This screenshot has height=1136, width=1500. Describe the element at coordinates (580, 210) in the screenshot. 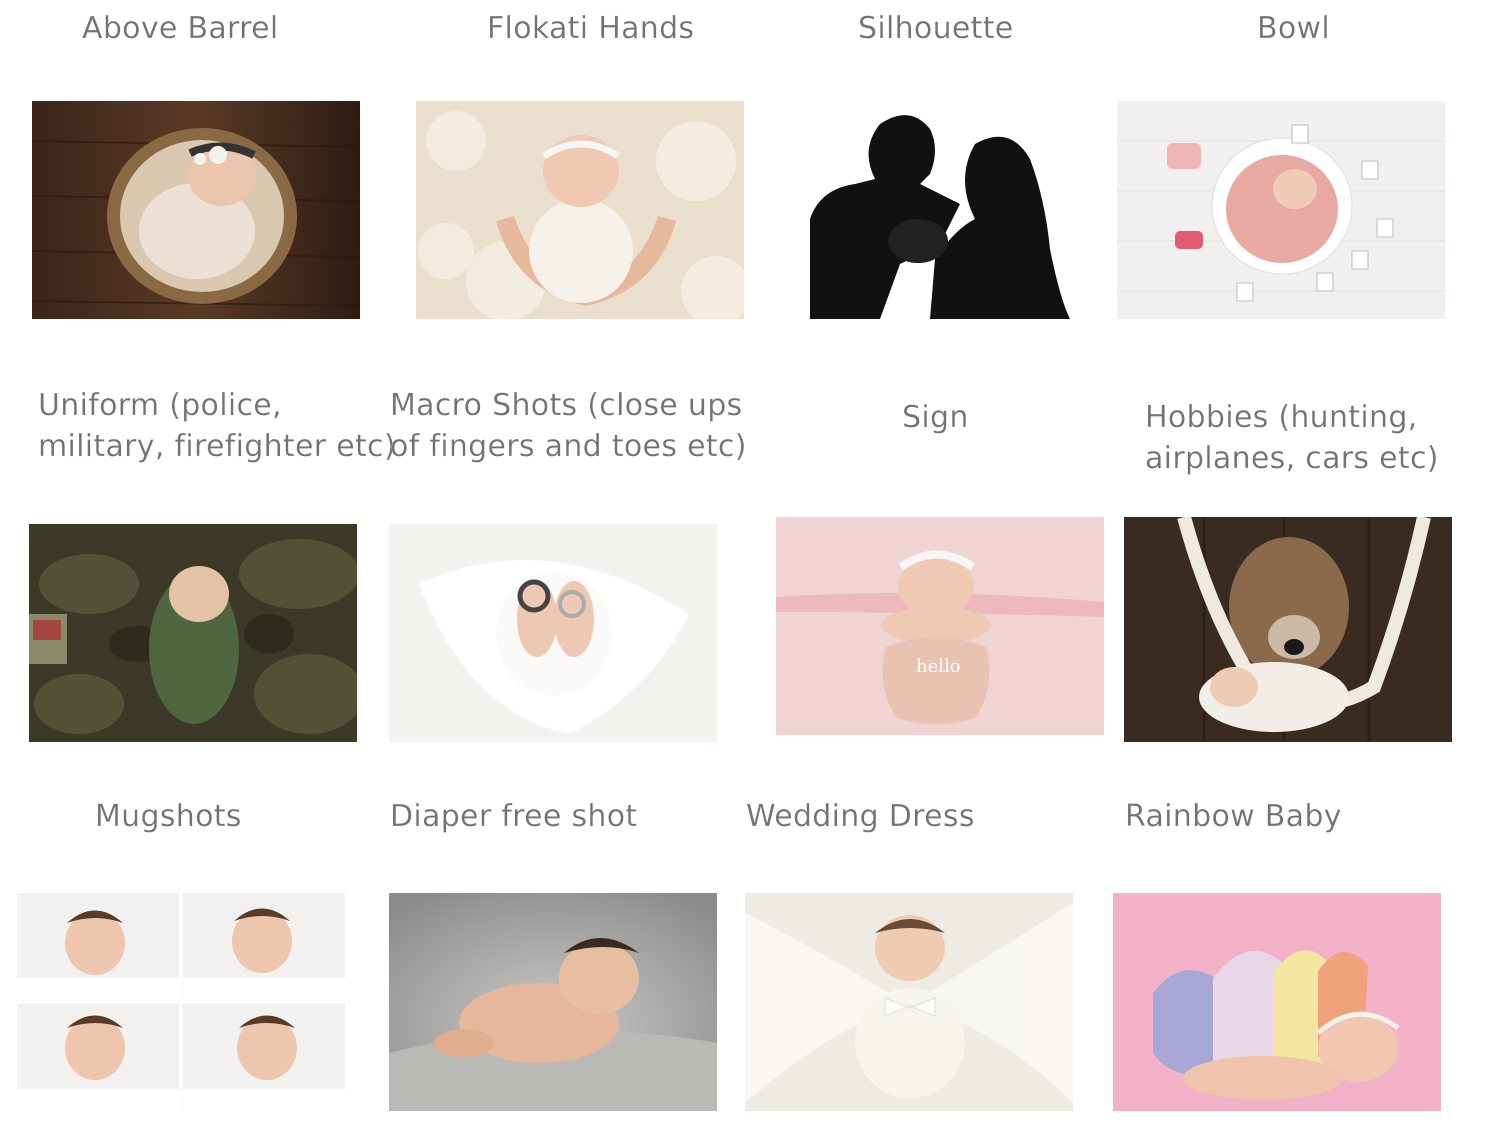

I see `photo-flokati-hands` at that location.